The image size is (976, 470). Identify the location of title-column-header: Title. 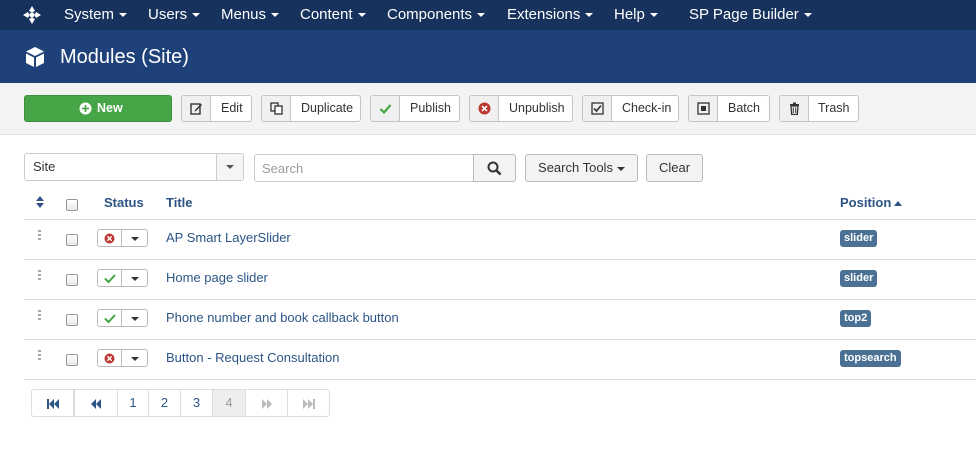
(179, 202).